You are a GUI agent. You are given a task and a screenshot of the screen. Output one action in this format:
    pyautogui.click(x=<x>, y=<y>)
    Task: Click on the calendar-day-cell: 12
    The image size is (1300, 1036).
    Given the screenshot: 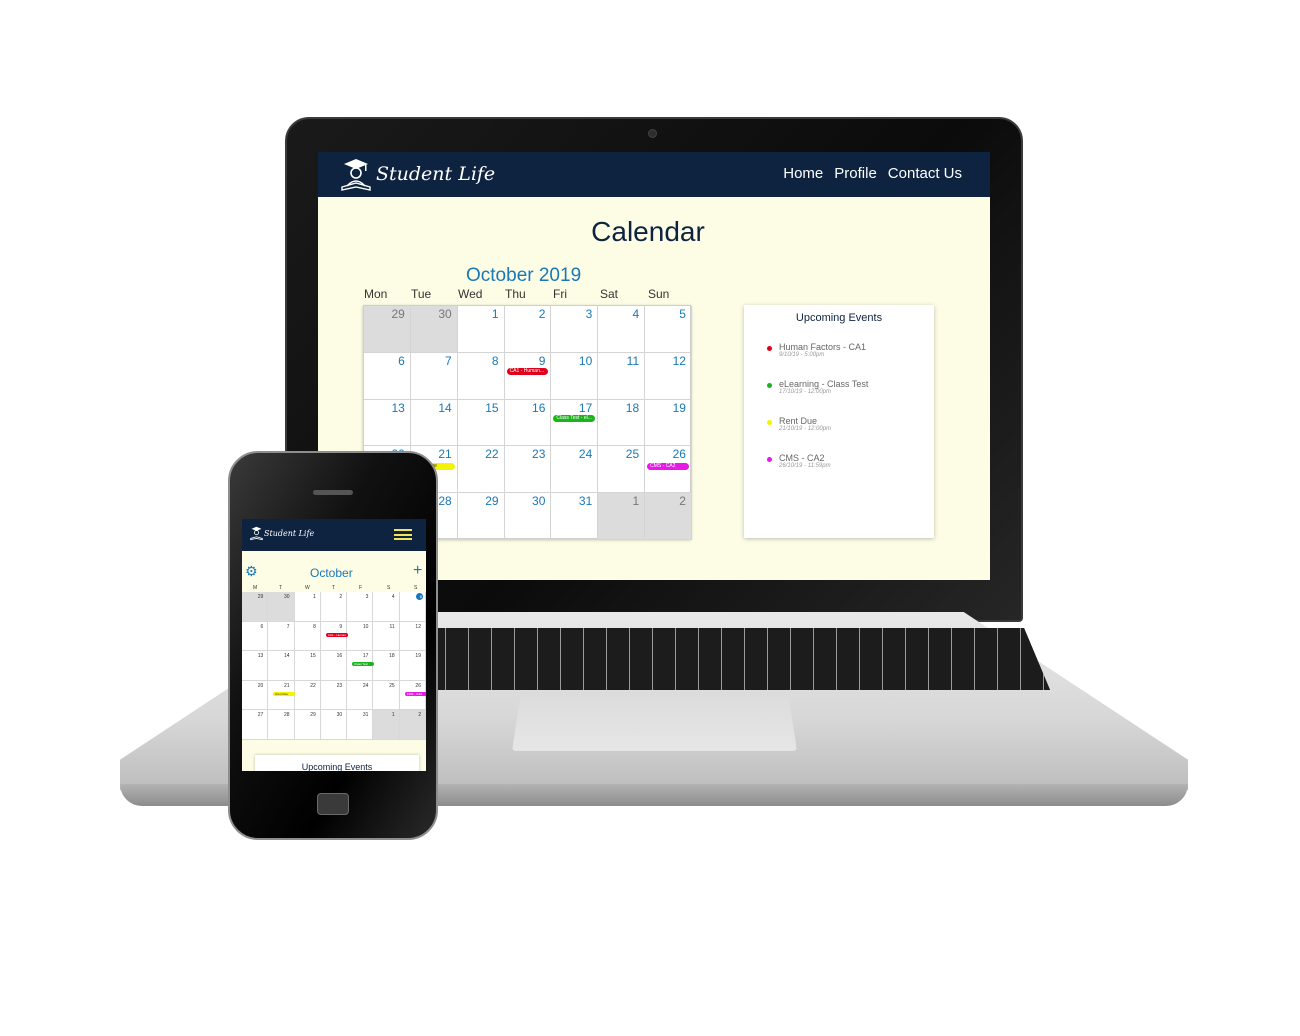 What is the action you would take?
    pyautogui.click(x=668, y=376)
    